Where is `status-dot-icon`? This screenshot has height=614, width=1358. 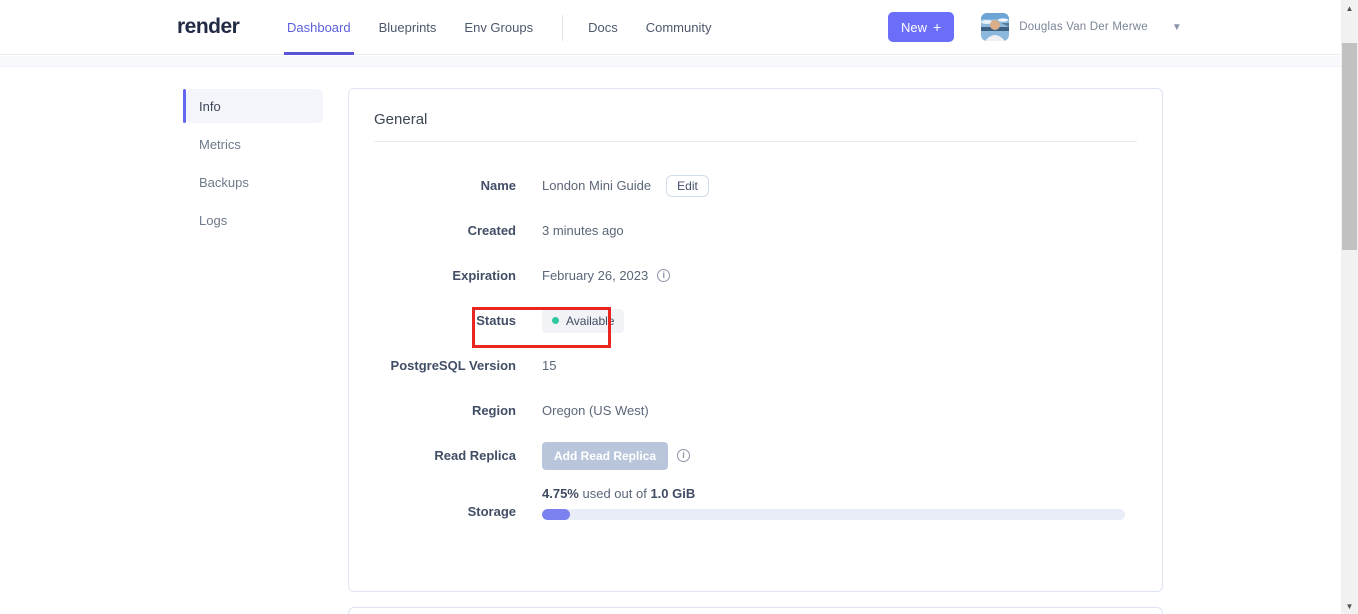 status-dot-icon is located at coordinates (555, 320).